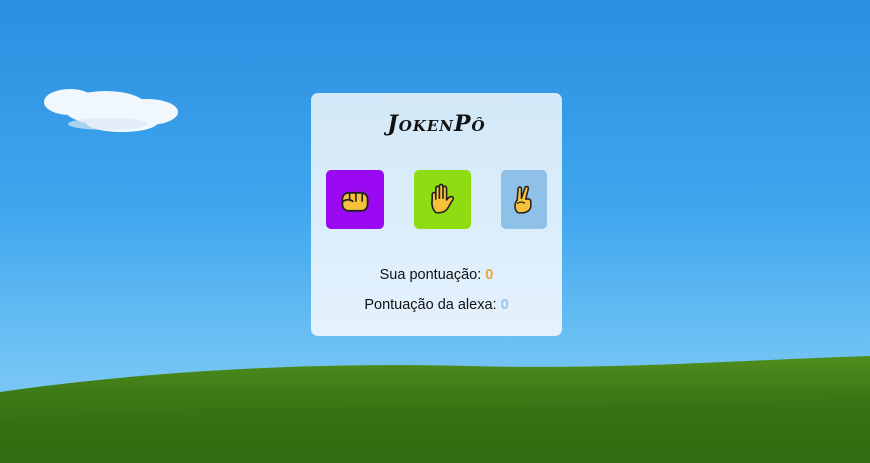  I want to click on user-score-line: Sua pontuação: 0, so click(436, 275).